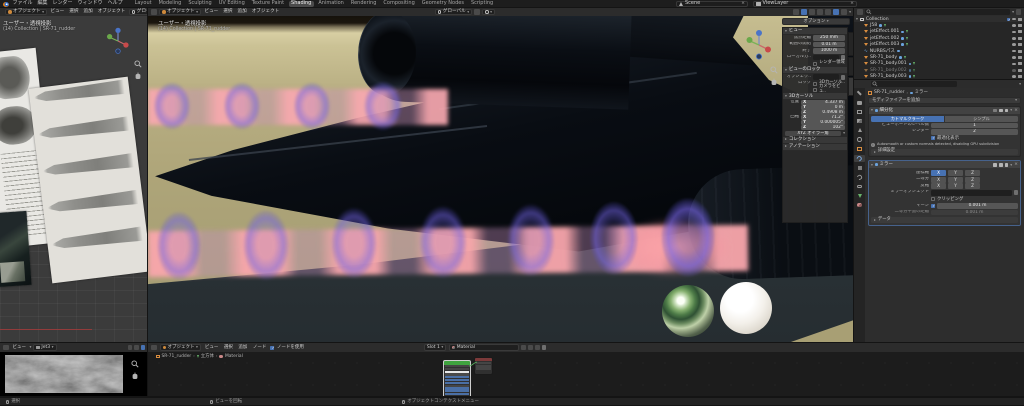 This screenshot has width=1024, height=406. What do you see at coordinates (298, 107) in the screenshot?
I see `jet-plume-upper` at bounding box center [298, 107].